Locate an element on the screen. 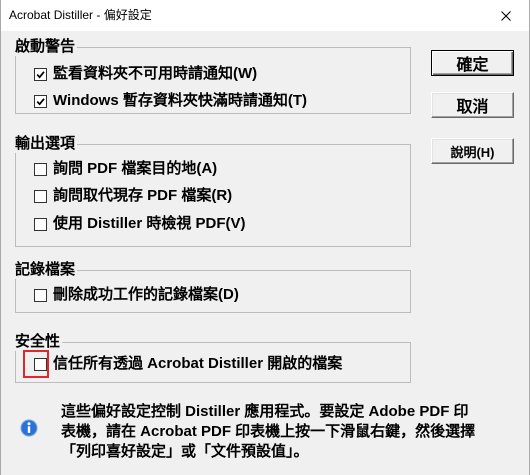 Image resolution: width=530 pixels, height=475 pixels. checkbox-label: 監看資料夾不可用時請通知(W) is located at coordinates (155, 73).